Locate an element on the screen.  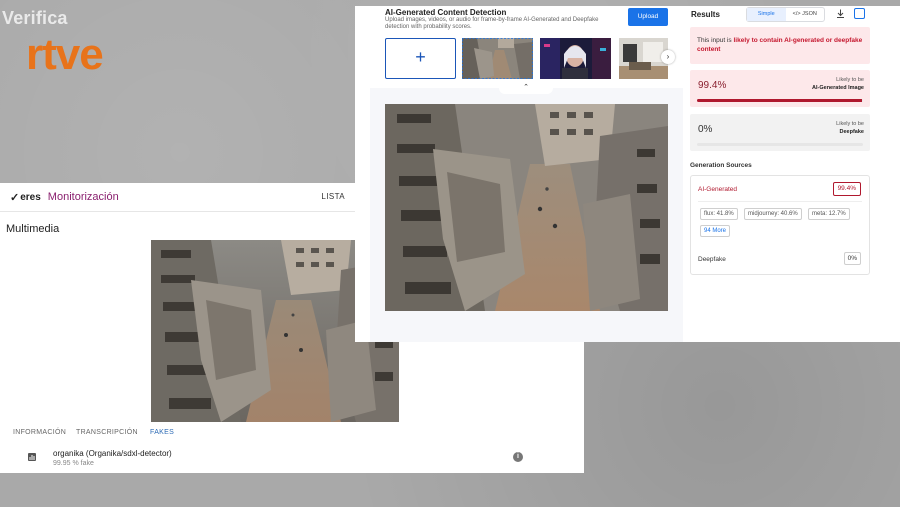
layout-icon is located at coordinates (859, 13).